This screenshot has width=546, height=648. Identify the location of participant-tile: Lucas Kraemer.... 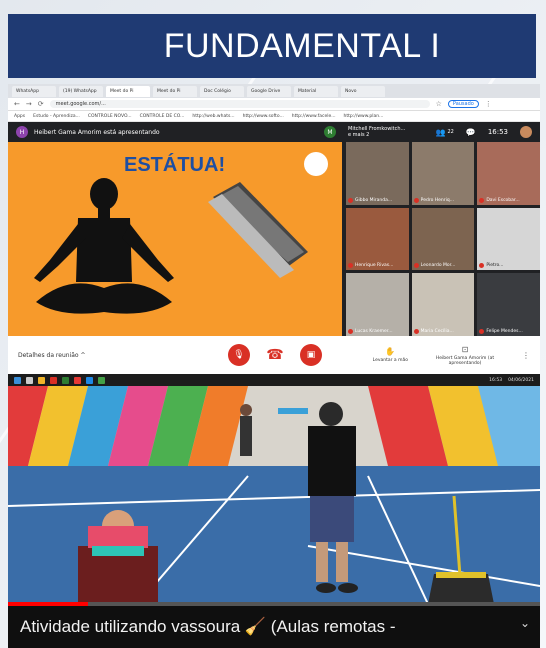
(377, 304).